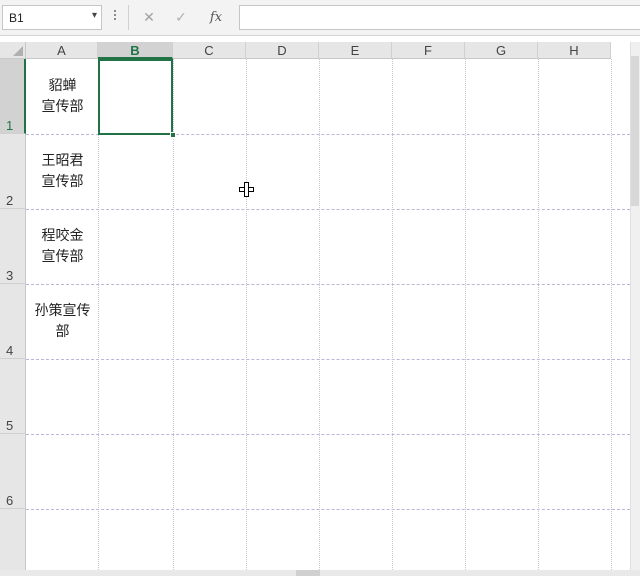  What do you see at coordinates (62, 50) in the screenshot?
I see `column-header-a: A` at bounding box center [62, 50].